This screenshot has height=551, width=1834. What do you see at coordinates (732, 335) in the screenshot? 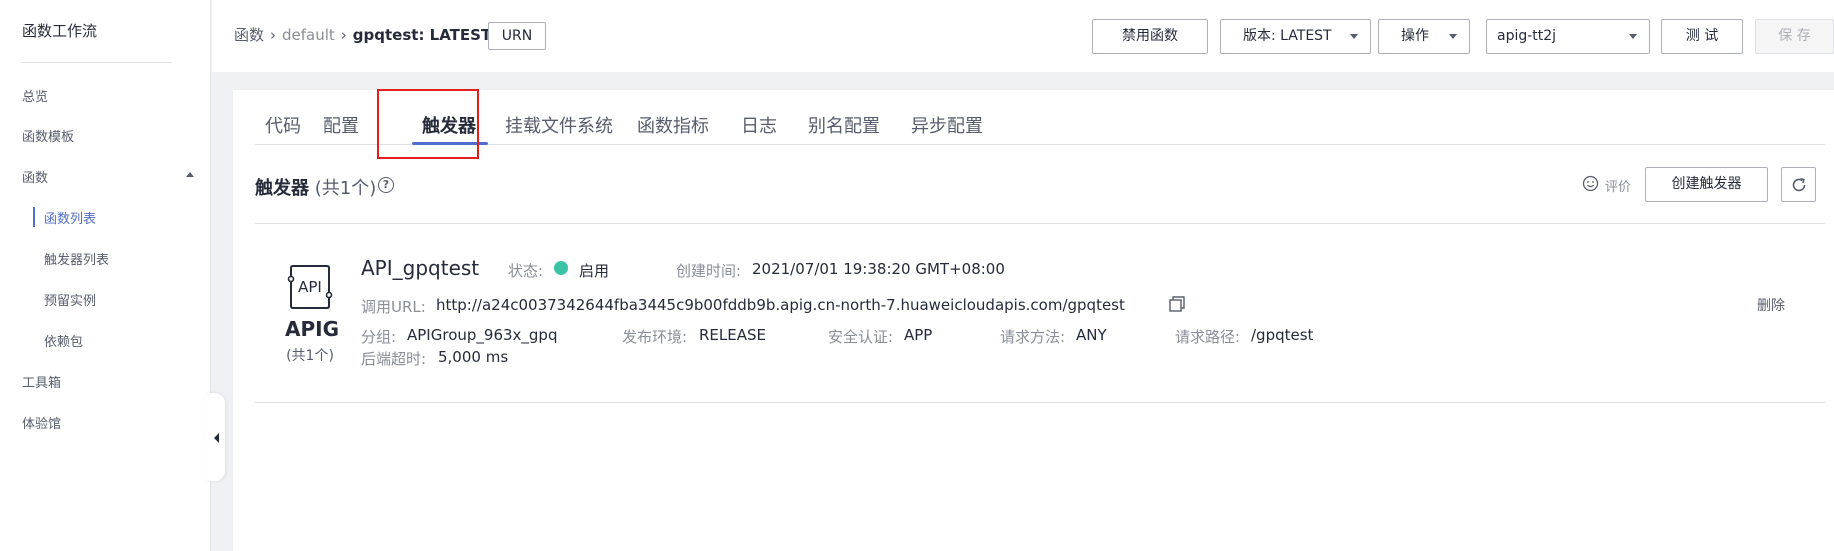
I see `env-value: RELEASE` at bounding box center [732, 335].